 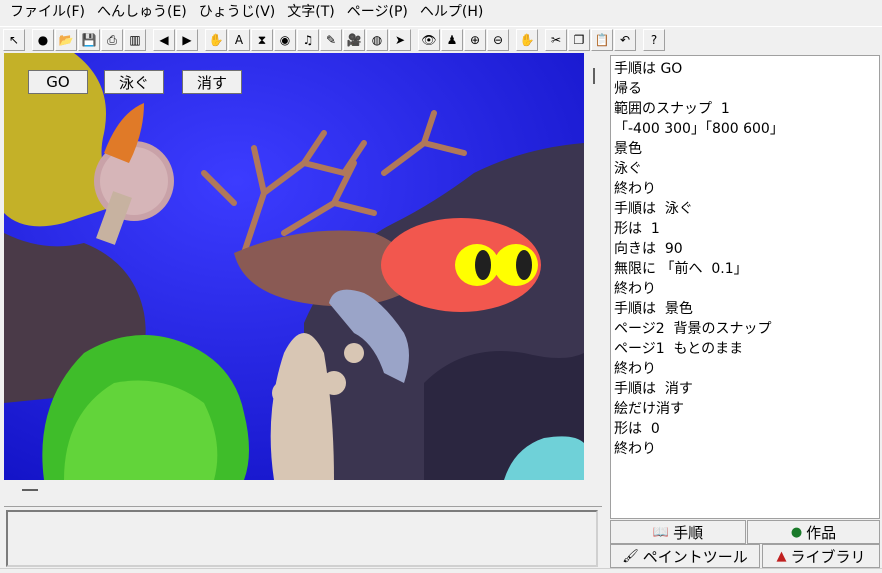 I want to click on turtle-button: ✋, so click(x=216, y=39).